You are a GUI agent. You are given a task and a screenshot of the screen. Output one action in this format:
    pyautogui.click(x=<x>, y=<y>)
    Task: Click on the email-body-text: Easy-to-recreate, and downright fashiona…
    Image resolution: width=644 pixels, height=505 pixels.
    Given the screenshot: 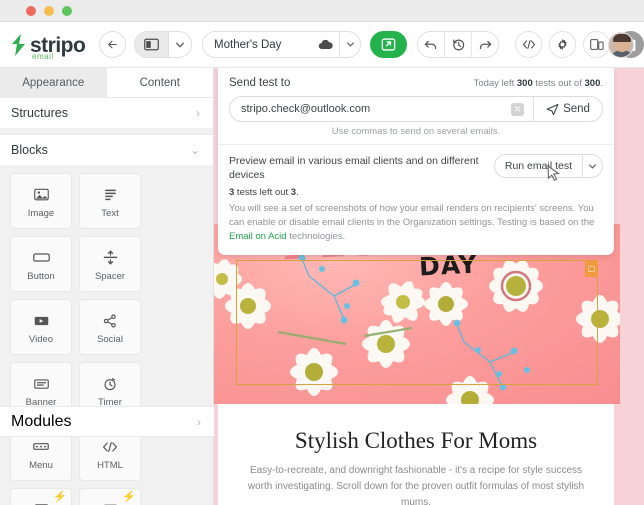 What is the action you would take?
    pyautogui.click(x=416, y=485)
    